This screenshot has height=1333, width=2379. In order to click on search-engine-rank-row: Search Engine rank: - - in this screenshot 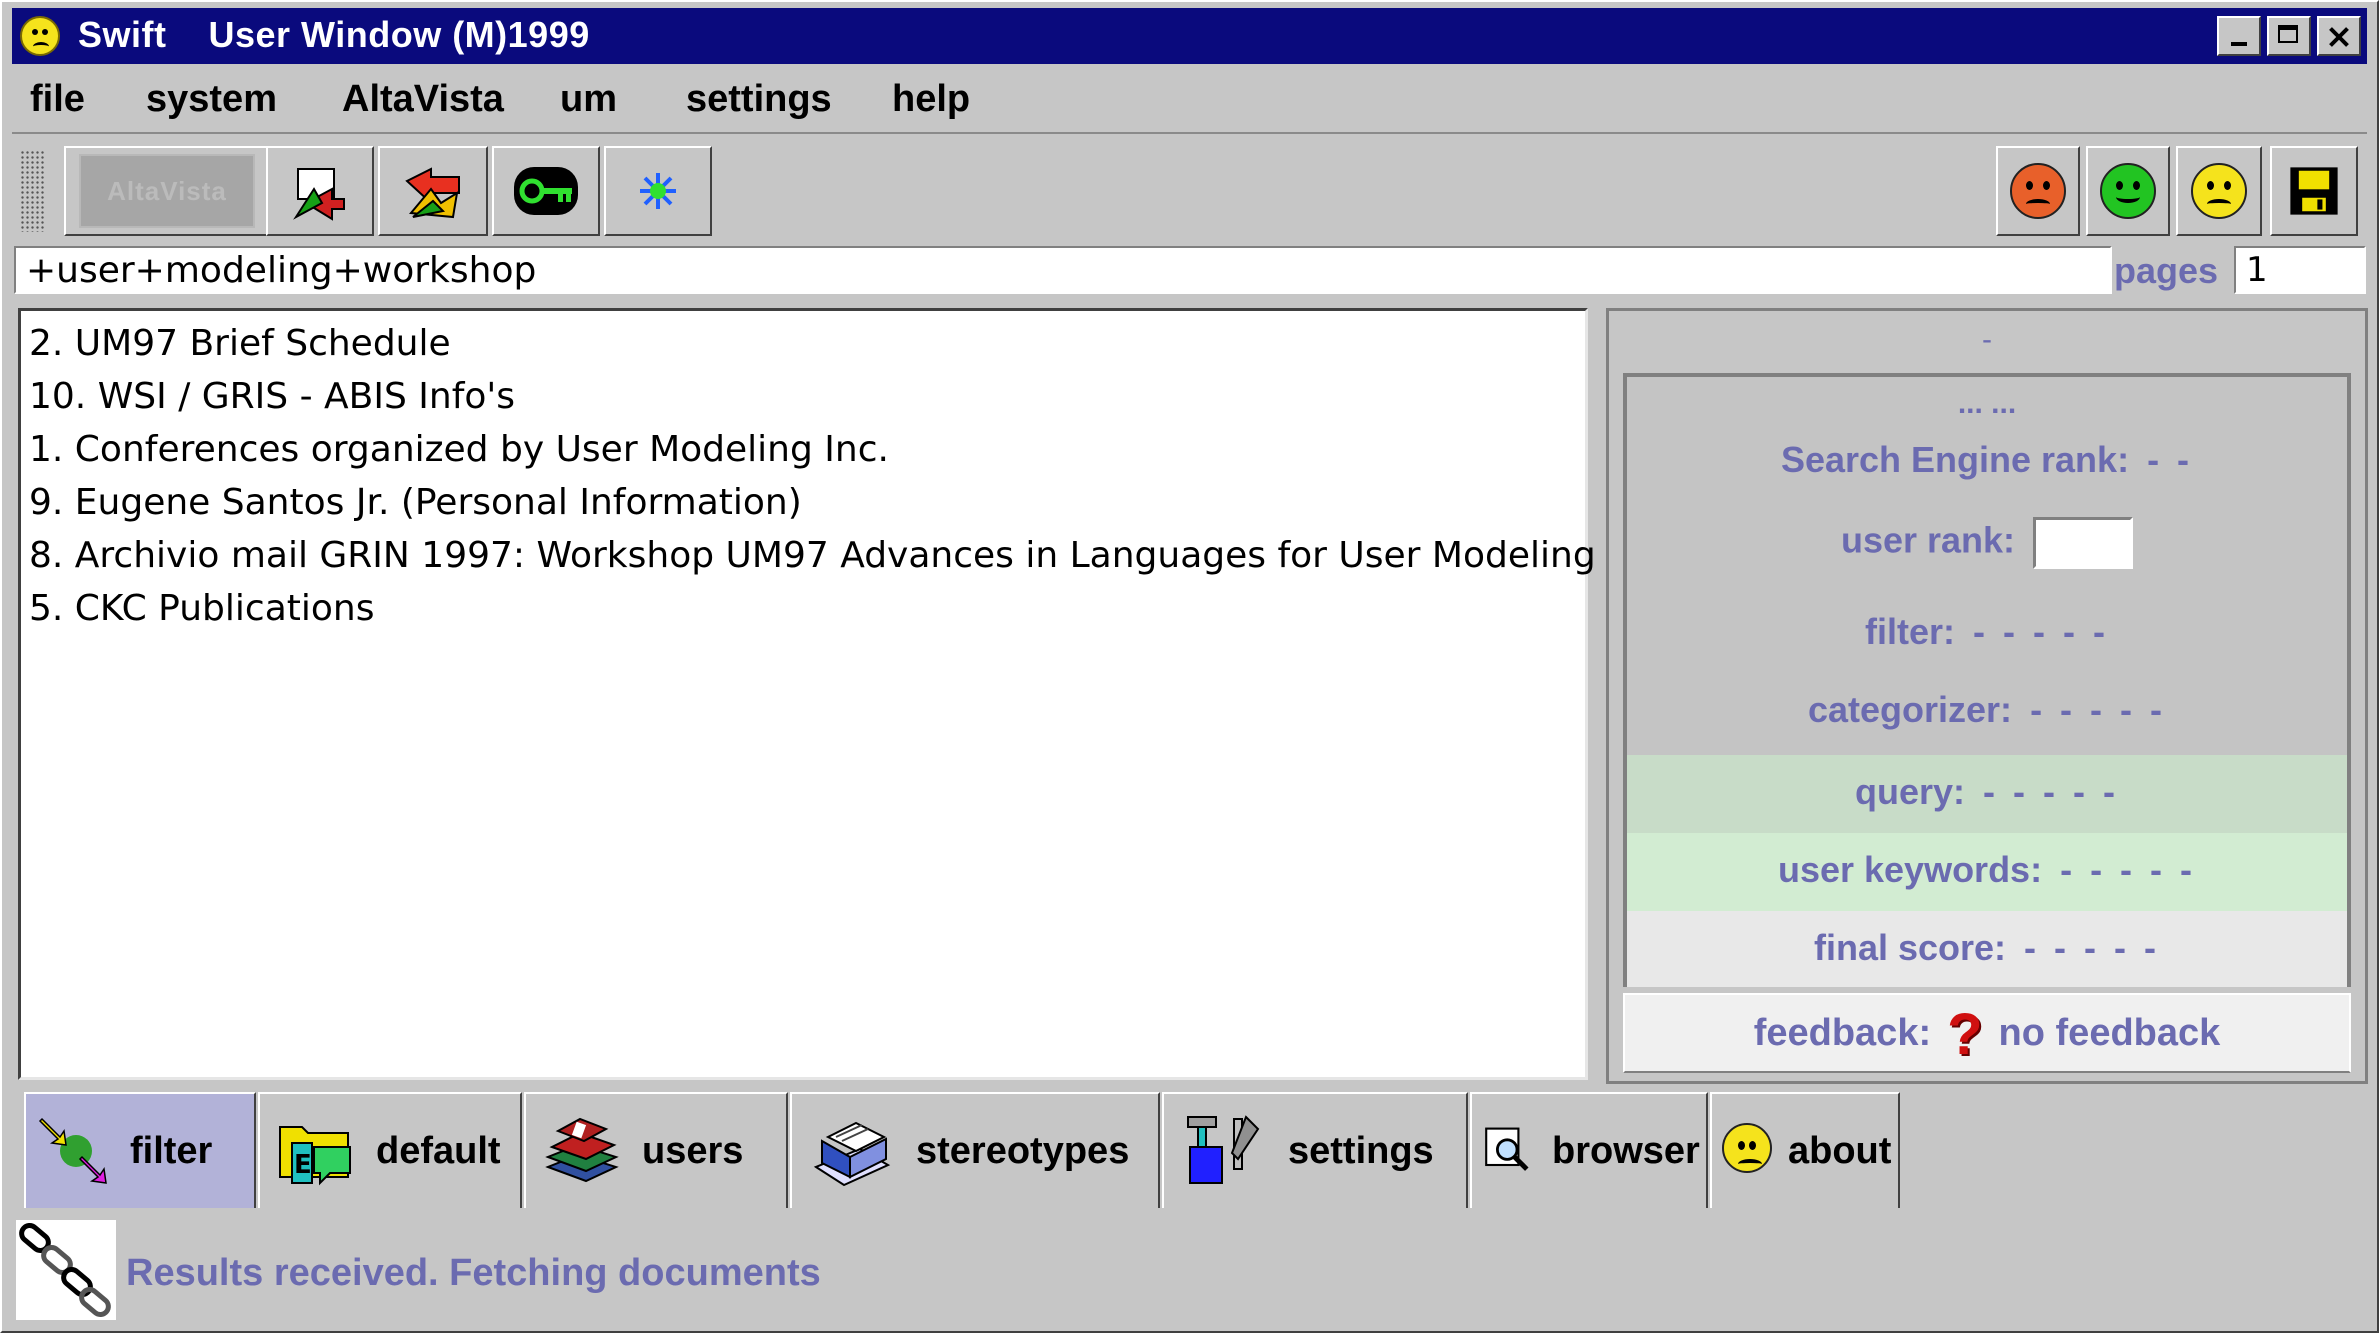, I will do `click(1987, 460)`.